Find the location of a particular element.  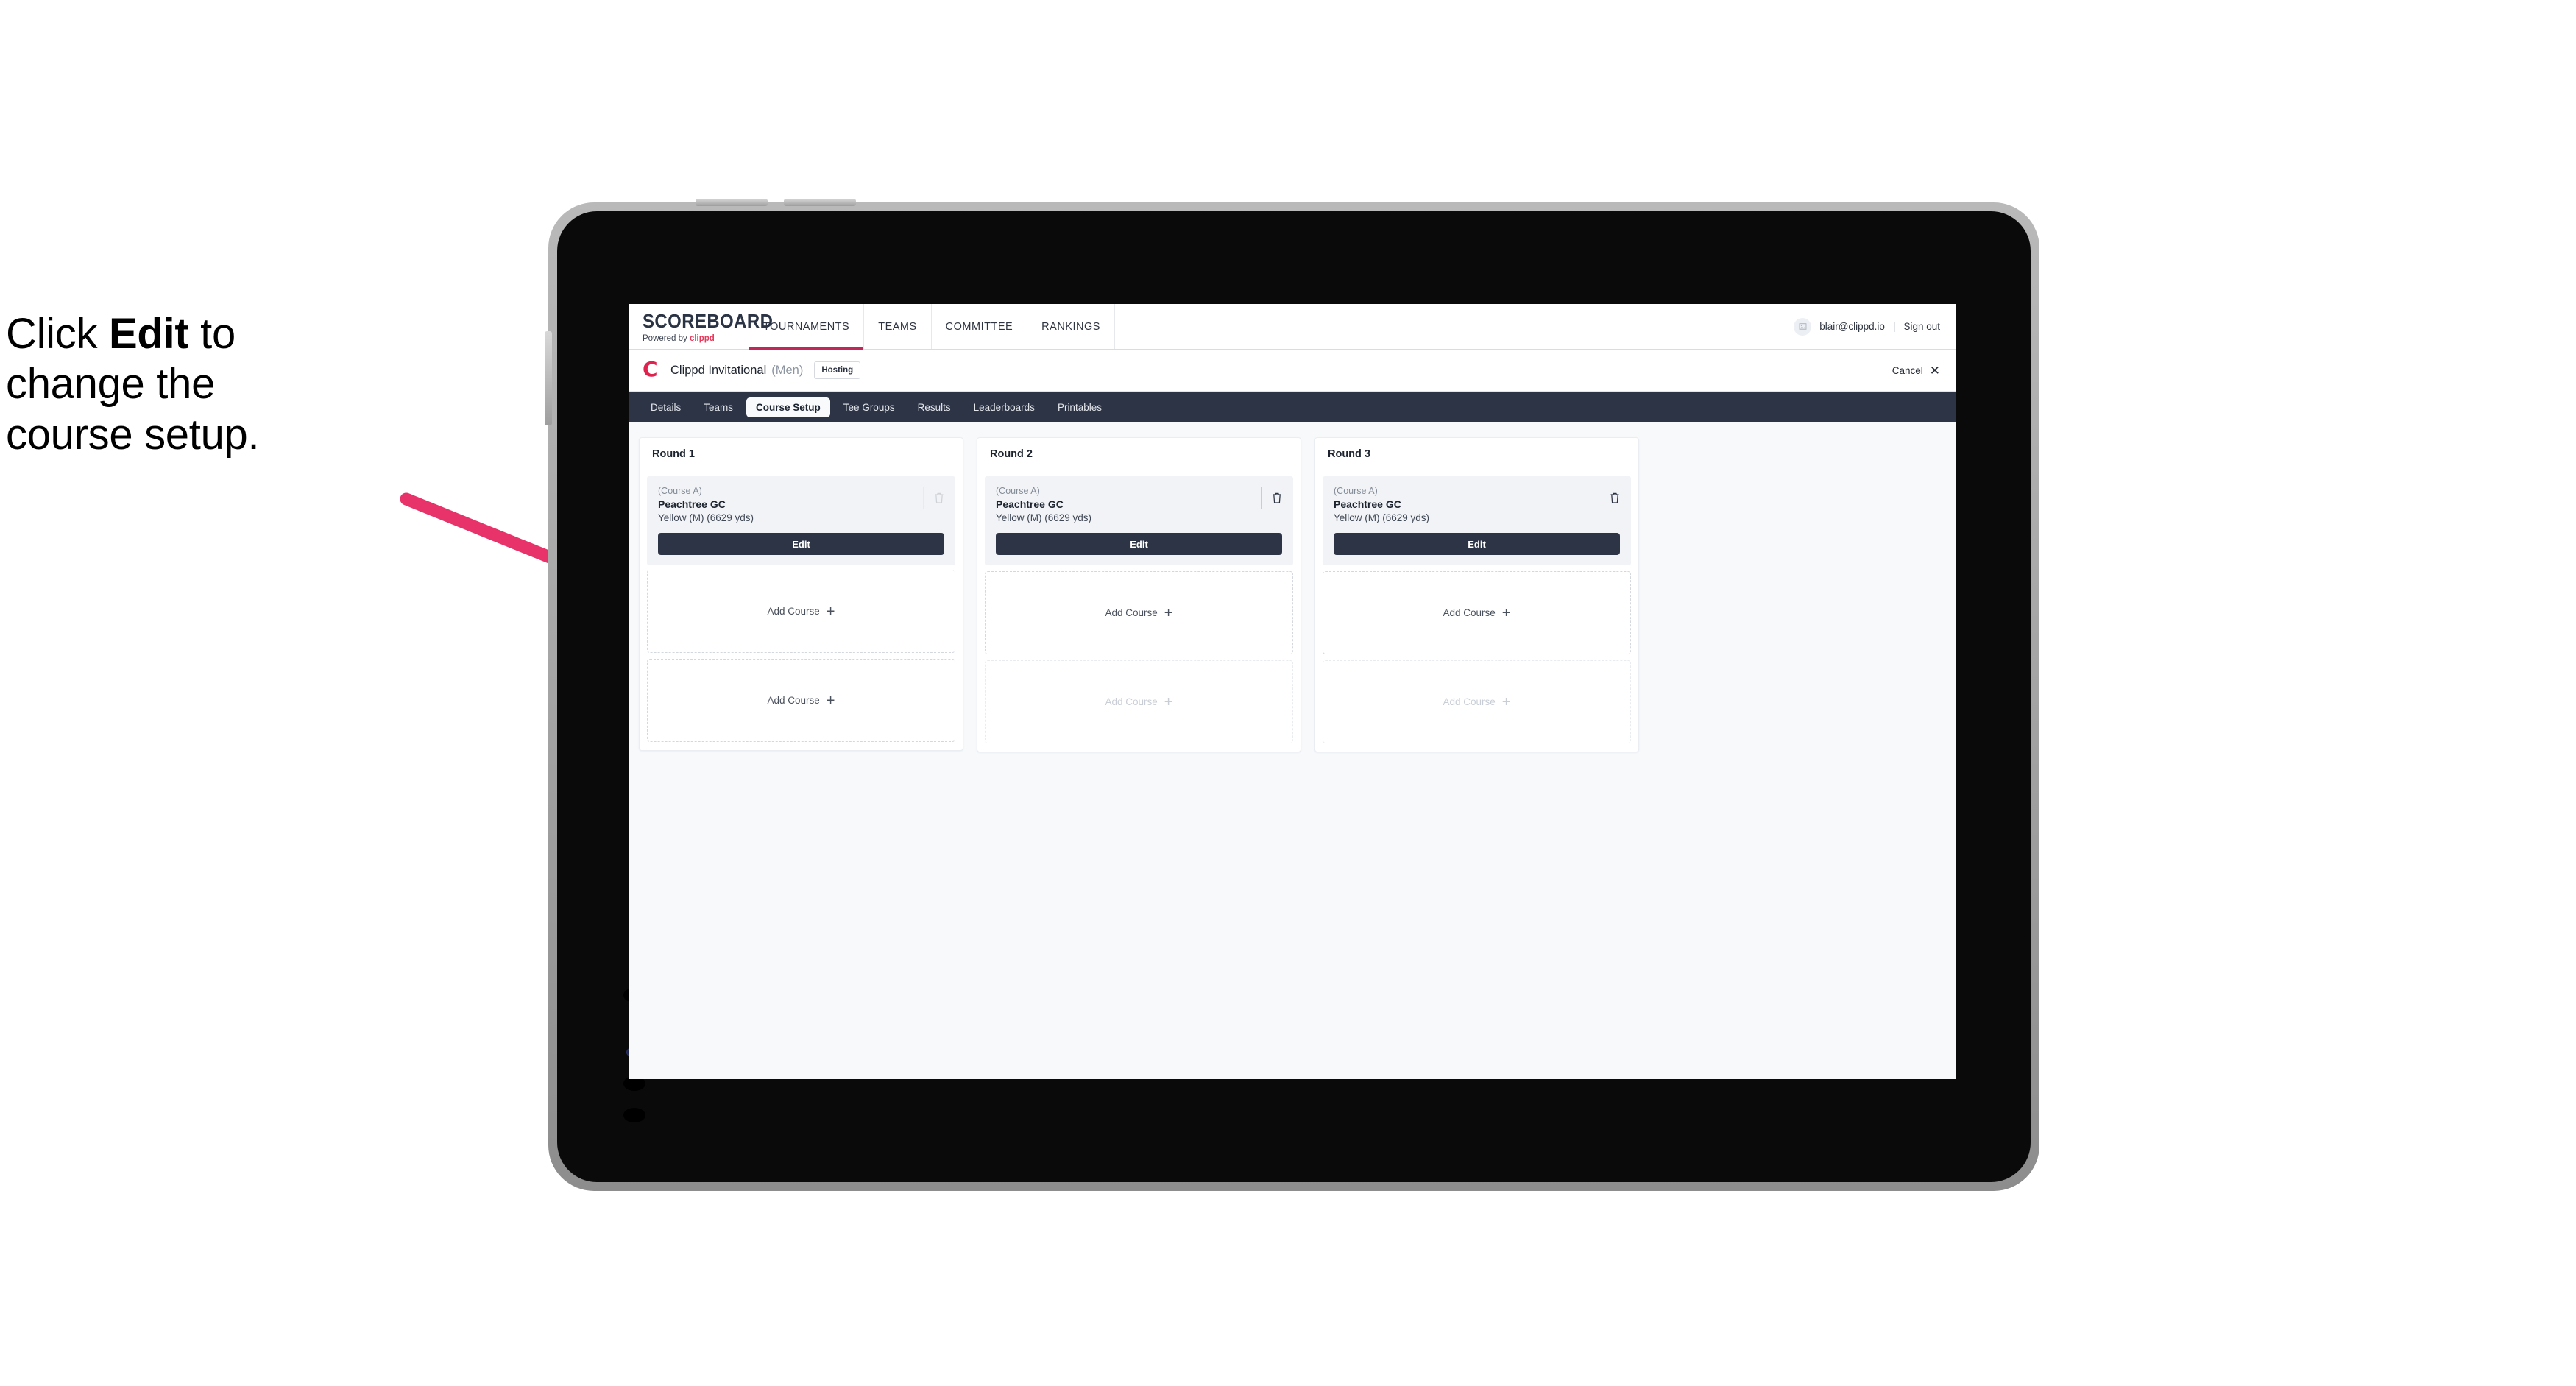

image-placeholder-icon is located at coordinates (1803, 326).